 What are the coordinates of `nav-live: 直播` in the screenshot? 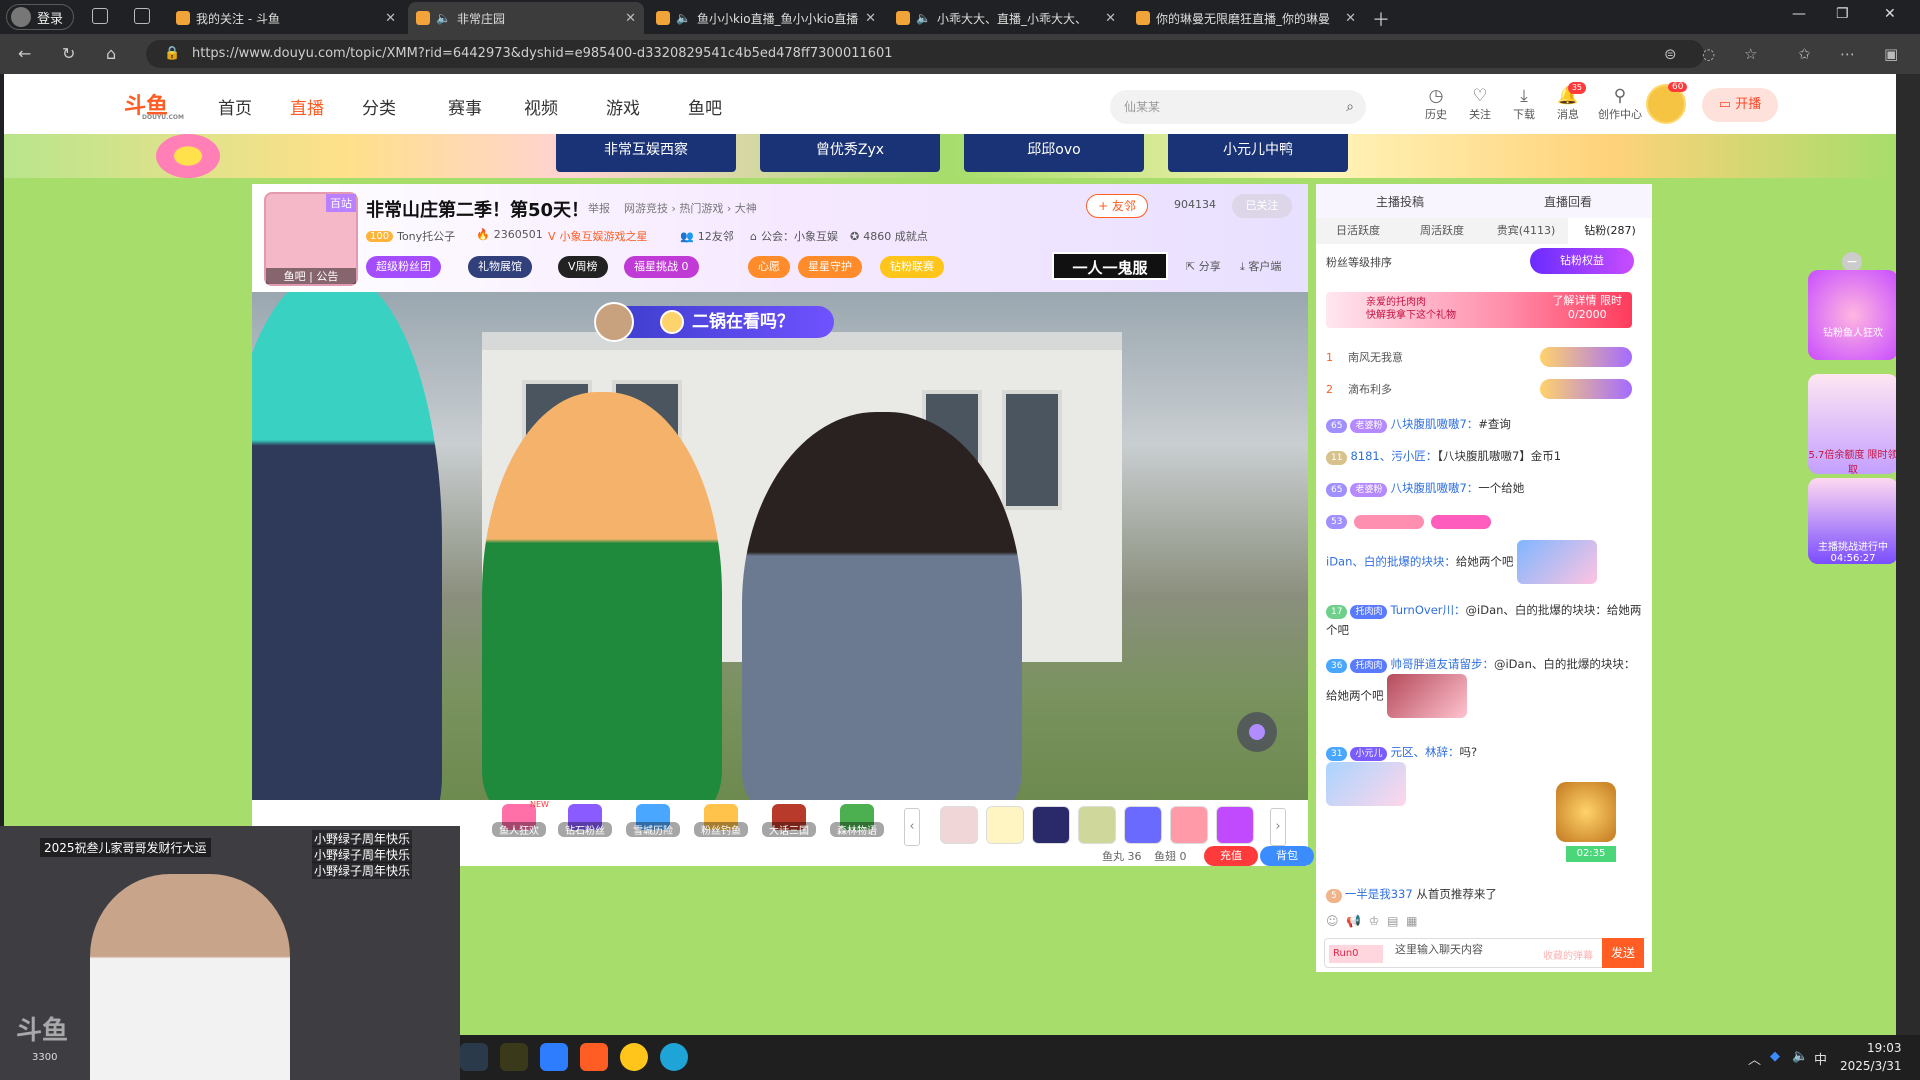 It's located at (307, 106).